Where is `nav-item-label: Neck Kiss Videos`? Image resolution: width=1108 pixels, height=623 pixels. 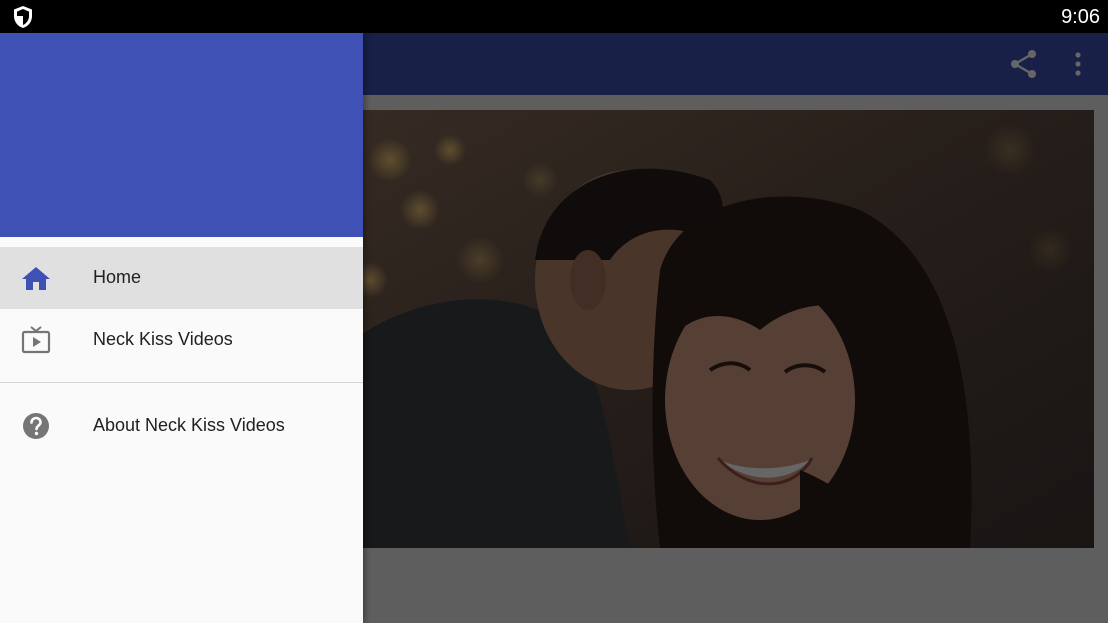
nav-item-label: Neck Kiss Videos is located at coordinates (163, 339).